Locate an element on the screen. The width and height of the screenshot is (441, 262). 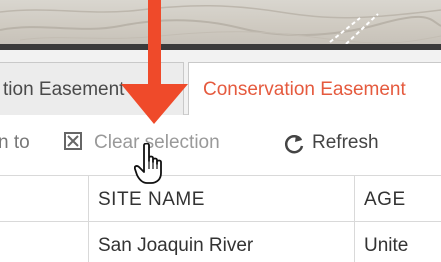
tab-conservation-easement-2: Conservation Easement is located at coordinates (314, 89).